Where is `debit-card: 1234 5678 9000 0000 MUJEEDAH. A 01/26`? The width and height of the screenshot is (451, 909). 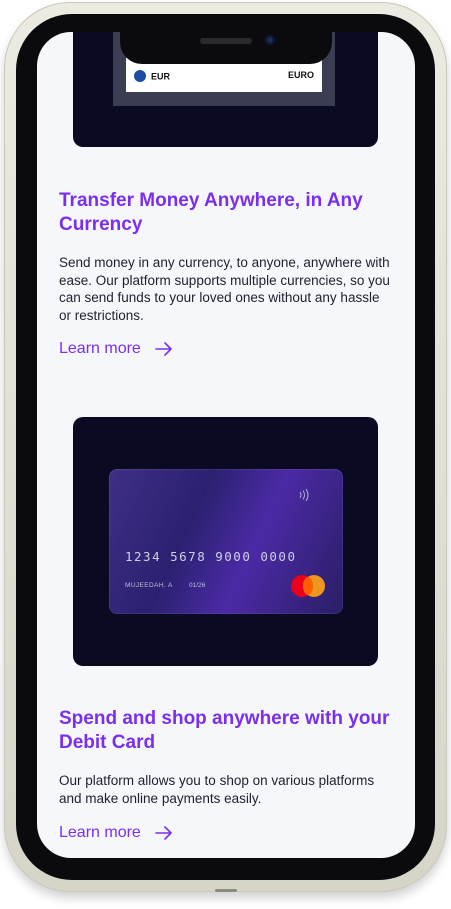
debit-card: 1234 5678 9000 0000 MUJEEDAH. A 01/26 is located at coordinates (226, 541).